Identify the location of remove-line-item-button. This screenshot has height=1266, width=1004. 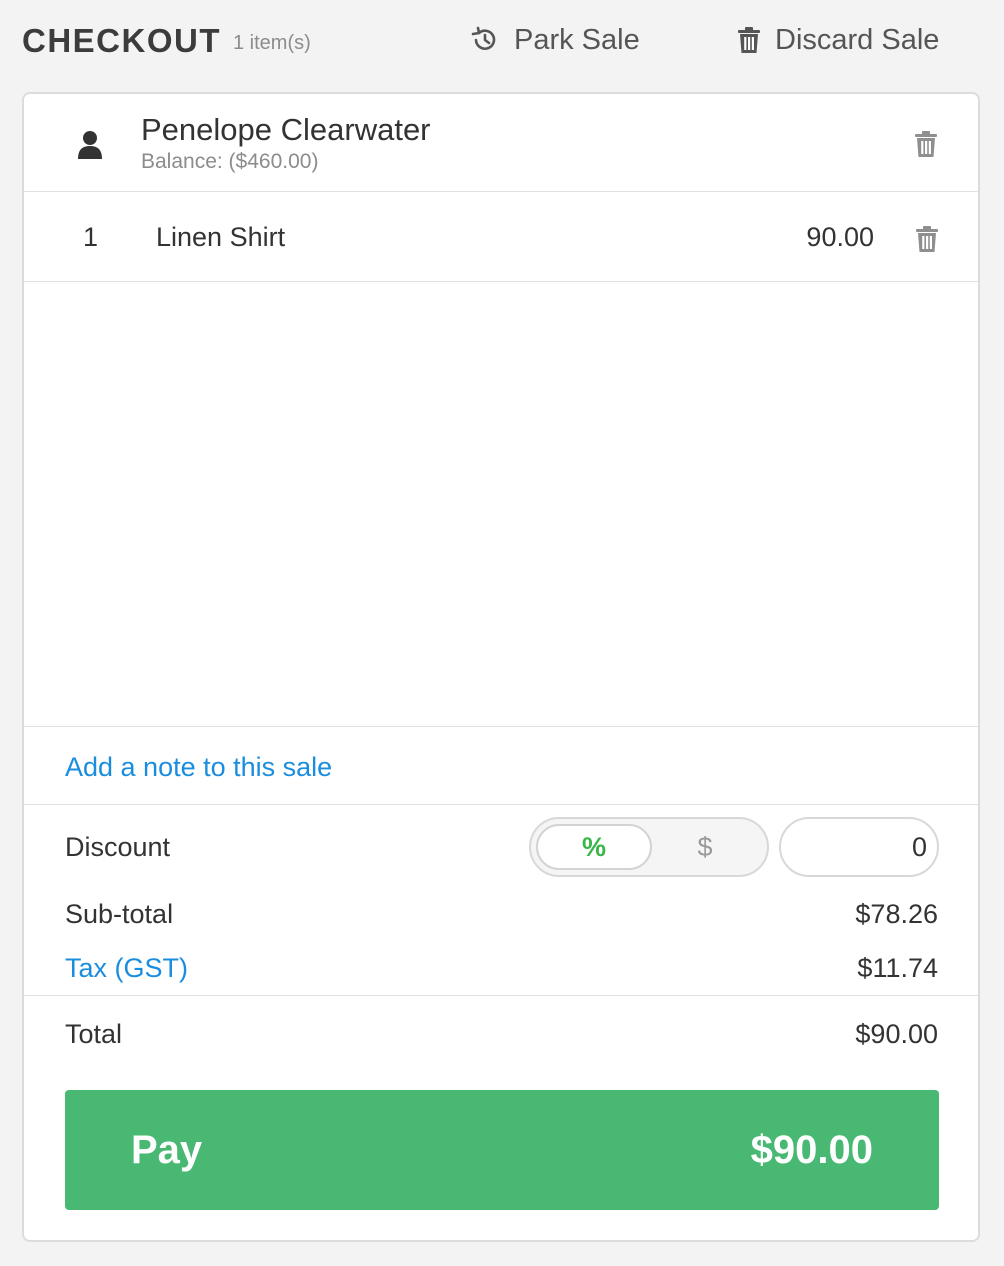
(927, 239).